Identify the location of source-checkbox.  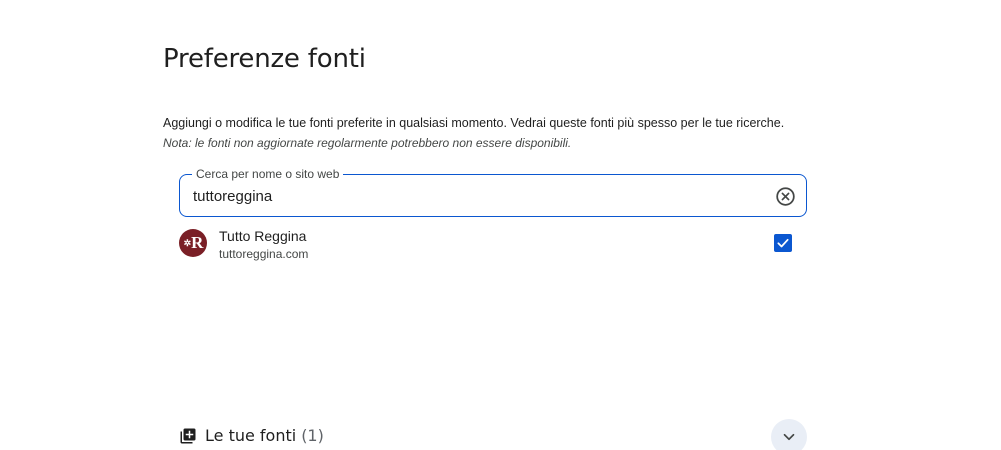
(783, 243).